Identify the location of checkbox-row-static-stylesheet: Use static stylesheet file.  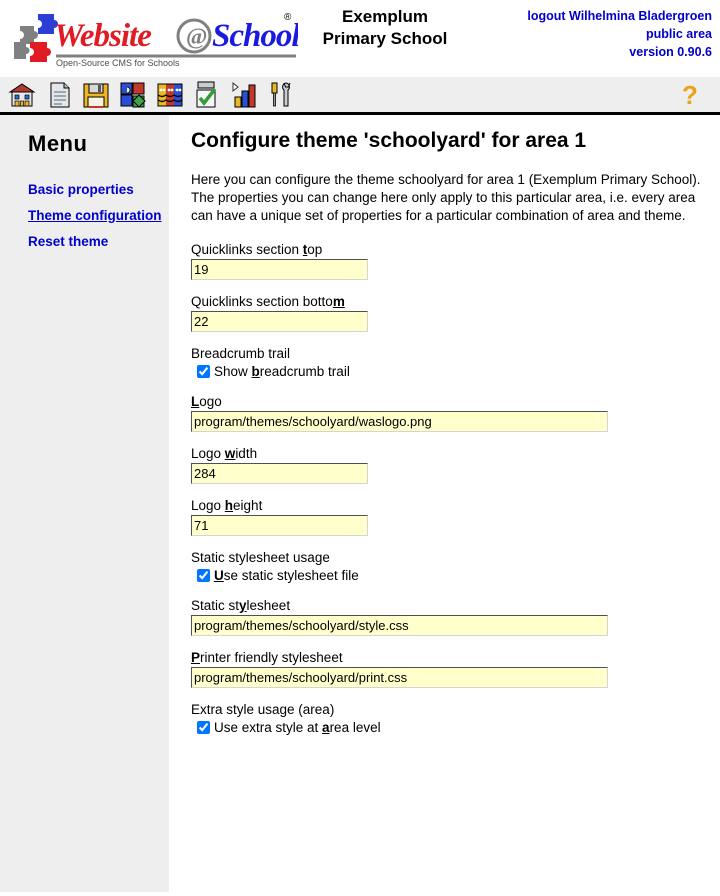
(454, 575).